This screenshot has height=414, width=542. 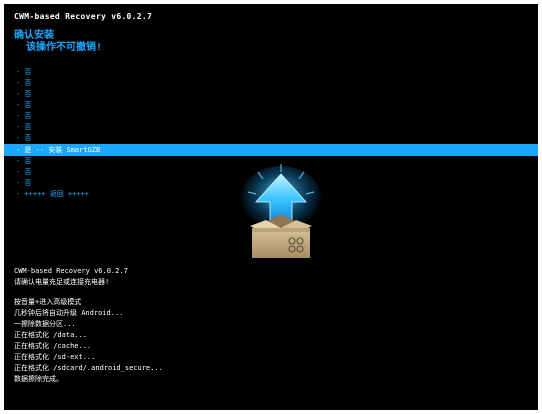 What do you see at coordinates (48, 302) in the screenshot?
I see `log-line: 按音量+进入高级模式` at bounding box center [48, 302].